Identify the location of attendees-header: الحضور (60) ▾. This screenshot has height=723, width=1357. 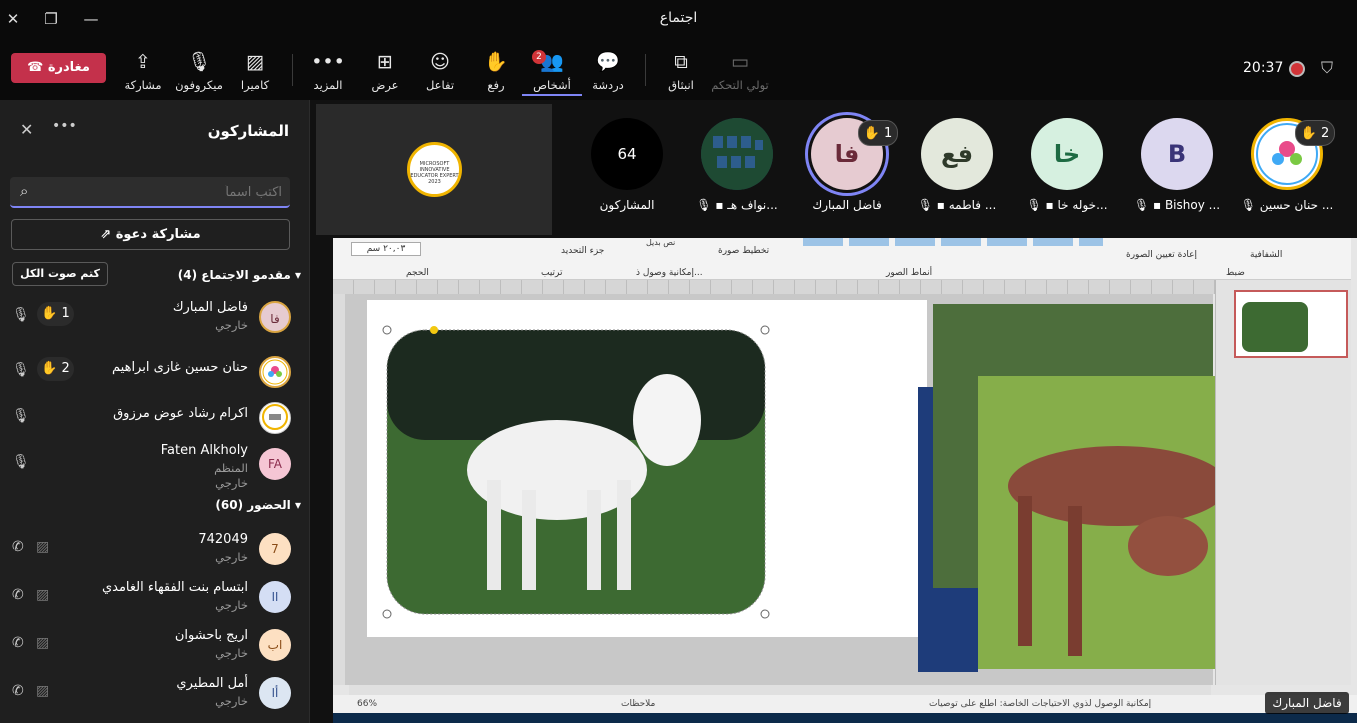
(258, 505).